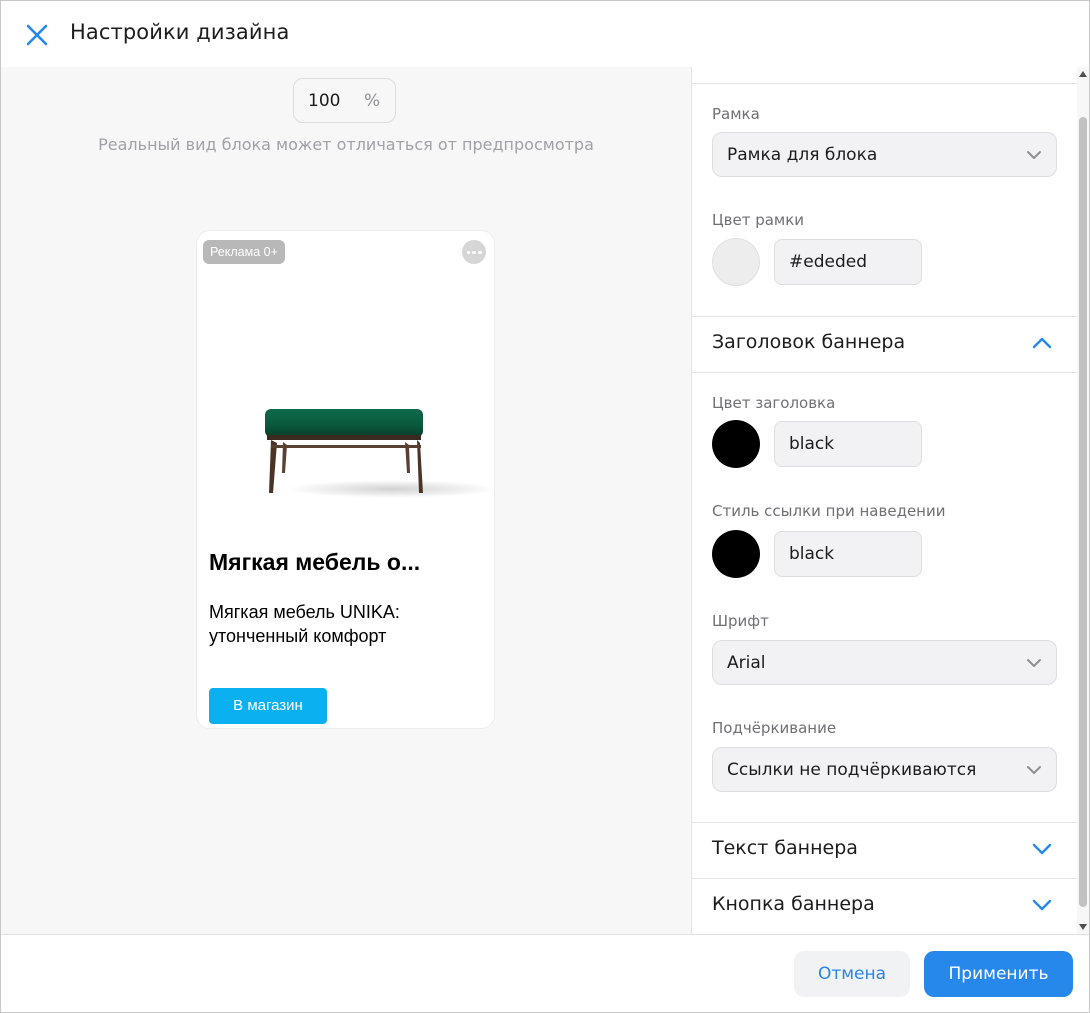 Image resolution: width=1090 pixels, height=1013 pixels. Describe the element at coordinates (474, 252) in the screenshot. I see `more-icon` at that location.